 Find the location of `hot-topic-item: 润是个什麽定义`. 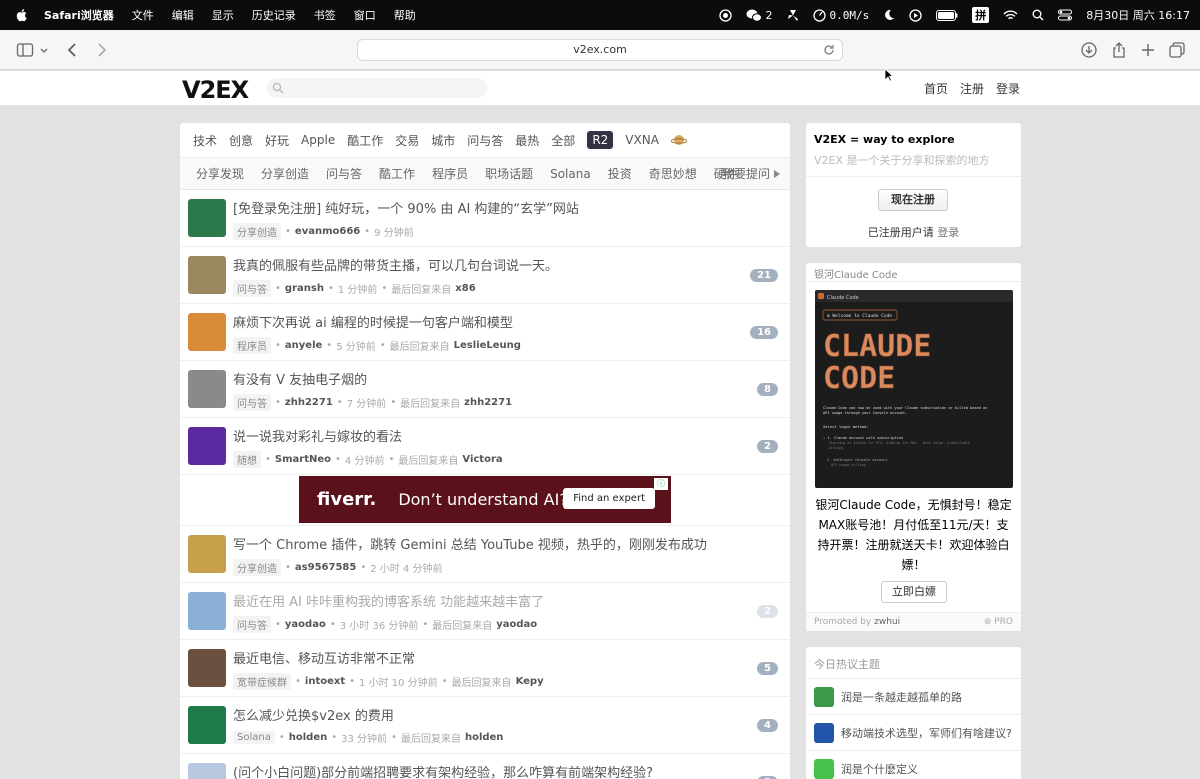

hot-topic-item: 润是个什麽定义 is located at coordinates (913, 765).